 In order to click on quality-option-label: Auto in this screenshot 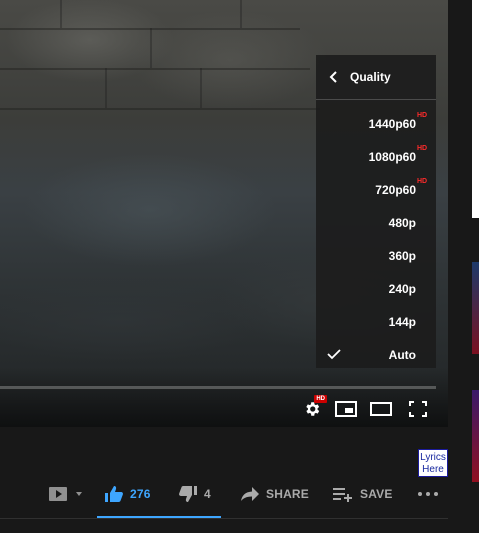, I will do `click(402, 354)`.